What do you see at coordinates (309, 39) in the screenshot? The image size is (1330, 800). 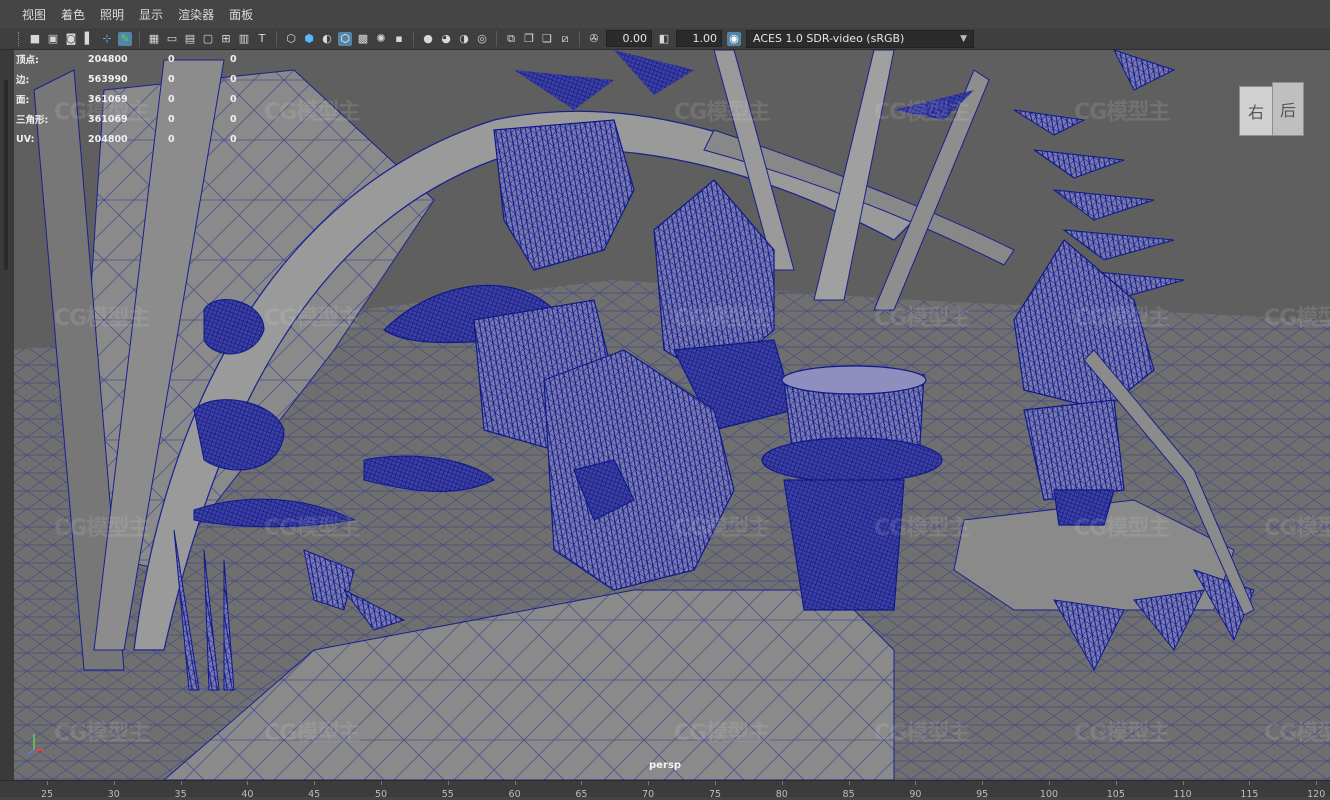 I see `smooth-shade-icon: ⬢` at bounding box center [309, 39].